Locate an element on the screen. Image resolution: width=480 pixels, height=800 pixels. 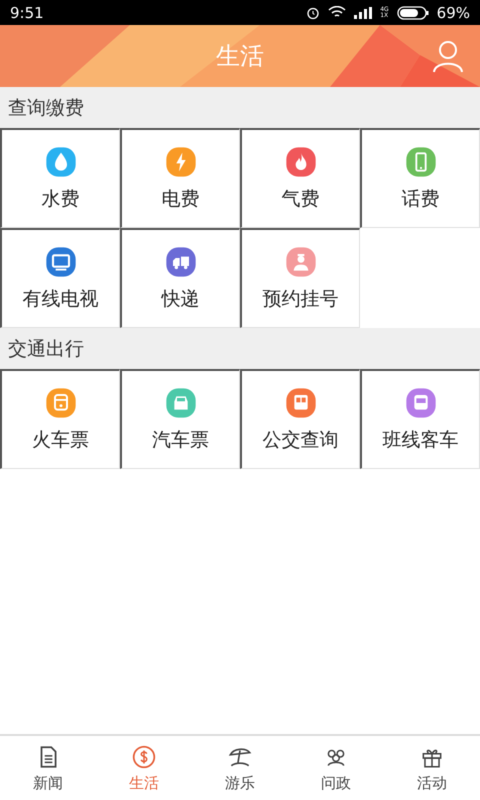
battery-icon is located at coordinates (412, 13).